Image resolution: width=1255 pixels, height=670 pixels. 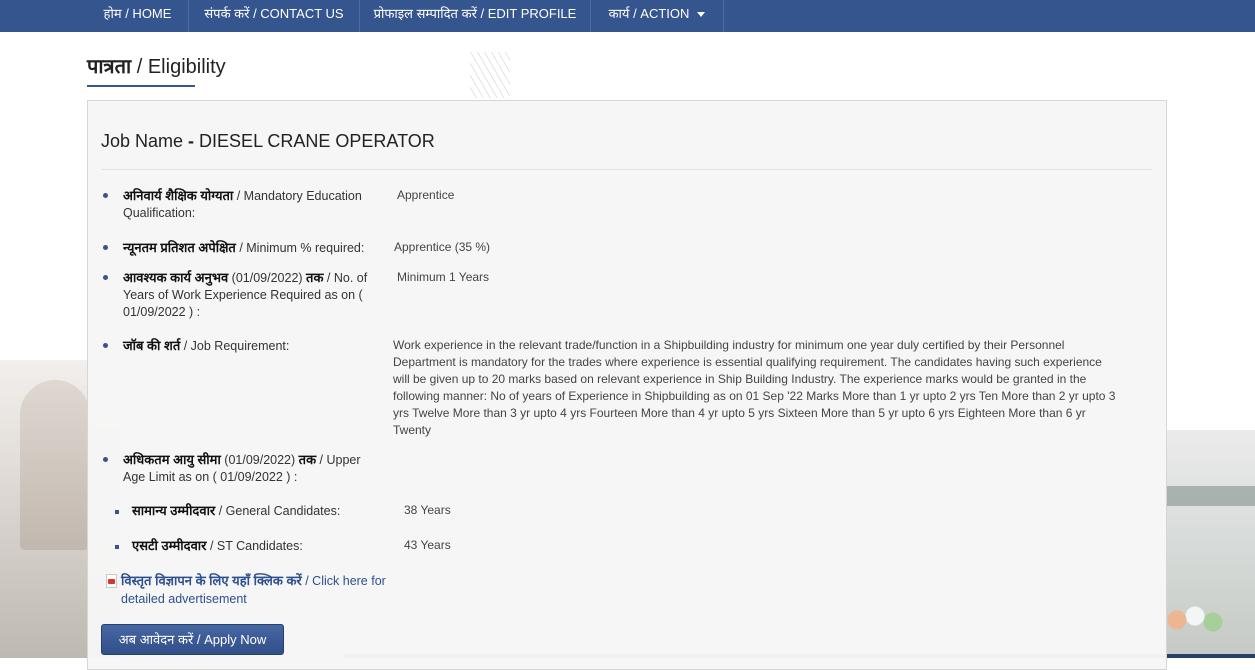 What do you see at coordinates (426, 195) in the screenshot?
I see `education-value: Apprentice` at bounding box center [426, 195].